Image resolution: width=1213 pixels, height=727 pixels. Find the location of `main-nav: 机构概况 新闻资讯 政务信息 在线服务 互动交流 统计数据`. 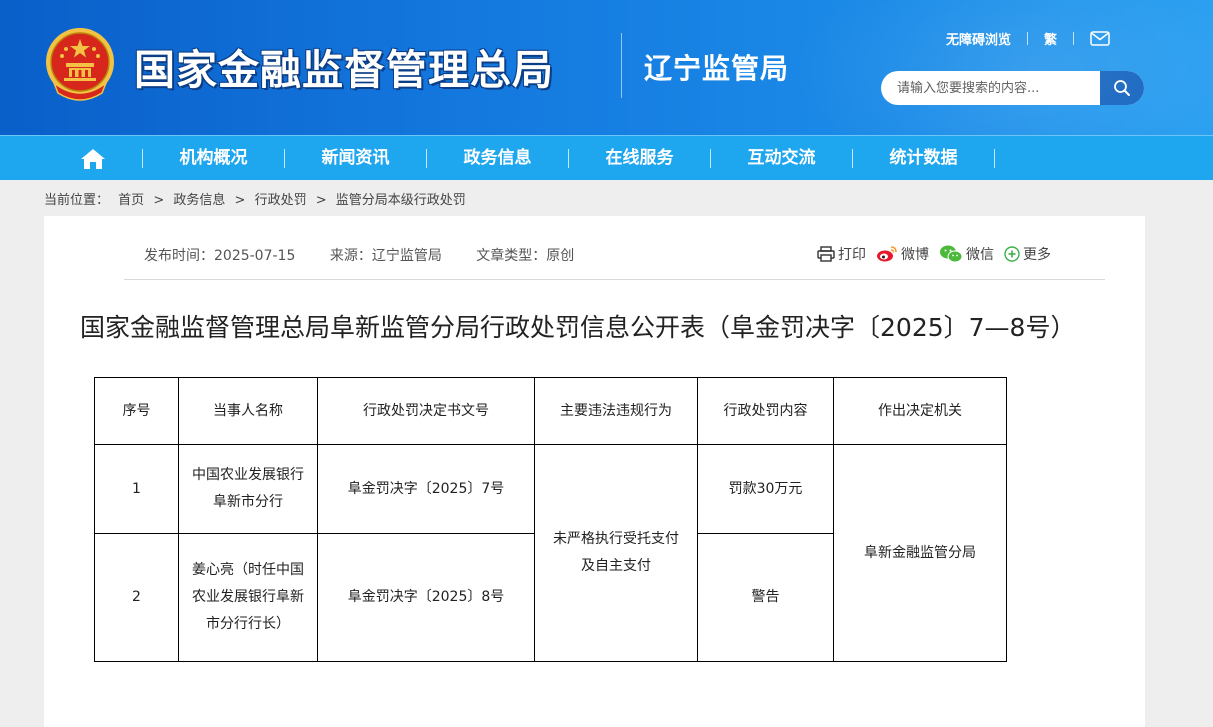

main-nav: 机构概况 新闻资讯 政务信息 在线服务 互动交流 统计数据 is located at coordinates (606, 157).